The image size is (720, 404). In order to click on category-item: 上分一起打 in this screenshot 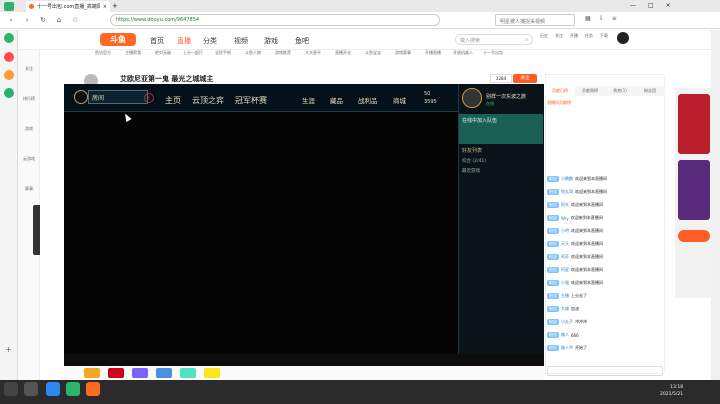, I will do `click(193, 57)`.